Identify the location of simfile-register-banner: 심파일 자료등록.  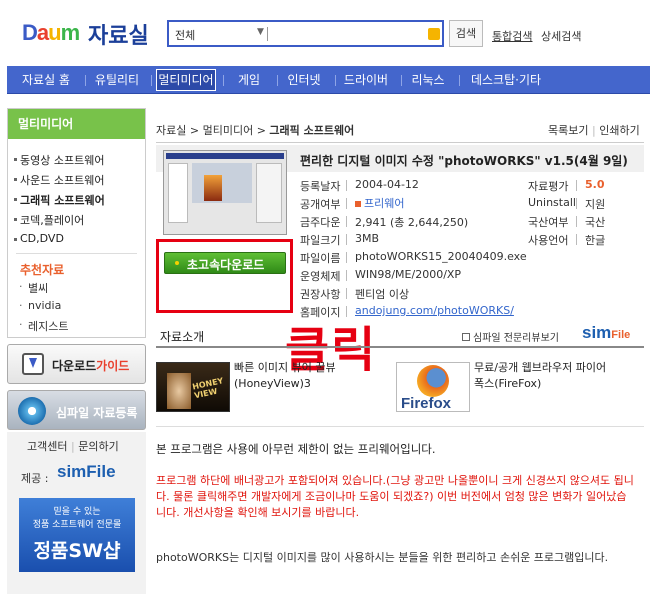
(76, 410).